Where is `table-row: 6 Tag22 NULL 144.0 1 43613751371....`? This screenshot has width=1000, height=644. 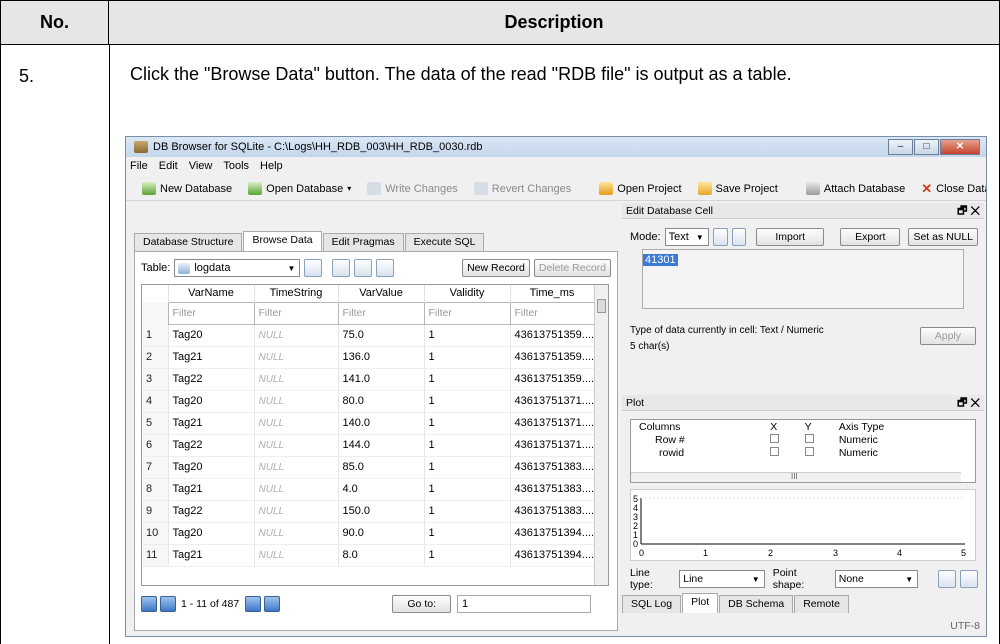 table-row: 6 Tag22 NULL 144.0 1 43613751371.... is located at coordinates (368, 445).